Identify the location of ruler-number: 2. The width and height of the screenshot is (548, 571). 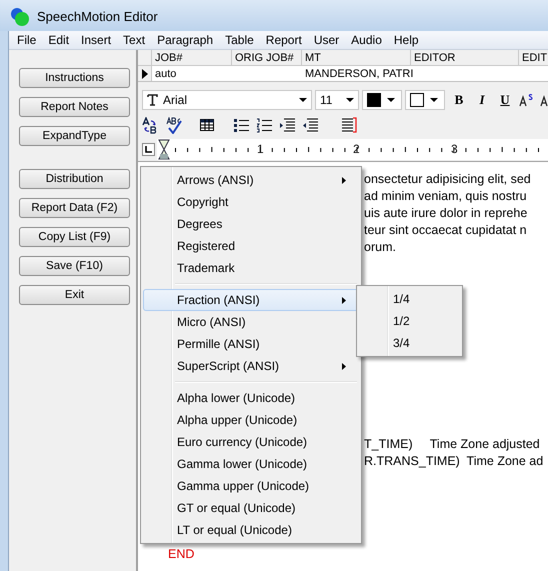
(356, 149).